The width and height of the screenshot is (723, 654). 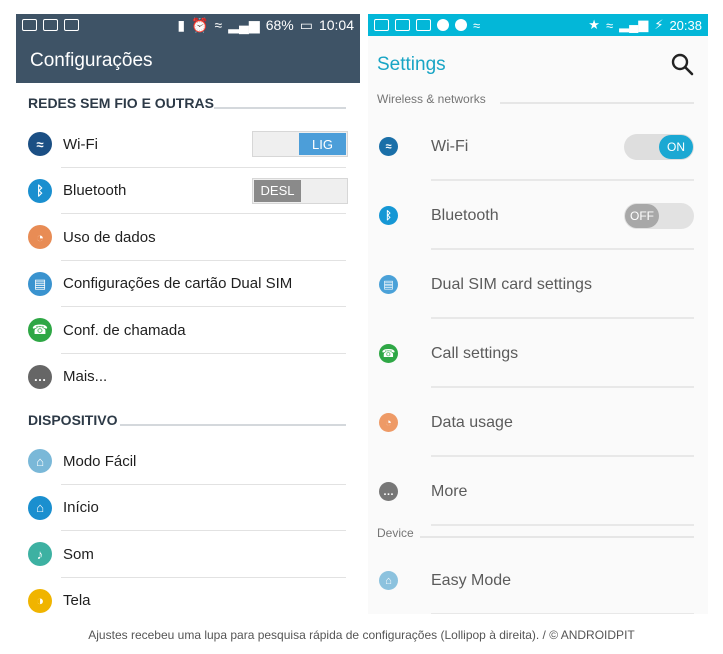 I want to click on status-bar: ▮ ⏰ ≈ ▂▄▆ 68% ▭ 10:04, so click(x=188, y=25).